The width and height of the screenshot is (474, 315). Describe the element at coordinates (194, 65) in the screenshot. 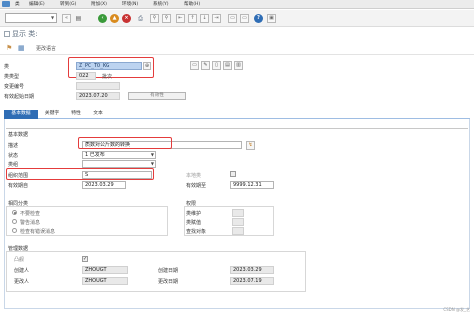

I see `display-icon: ▭` at that location.